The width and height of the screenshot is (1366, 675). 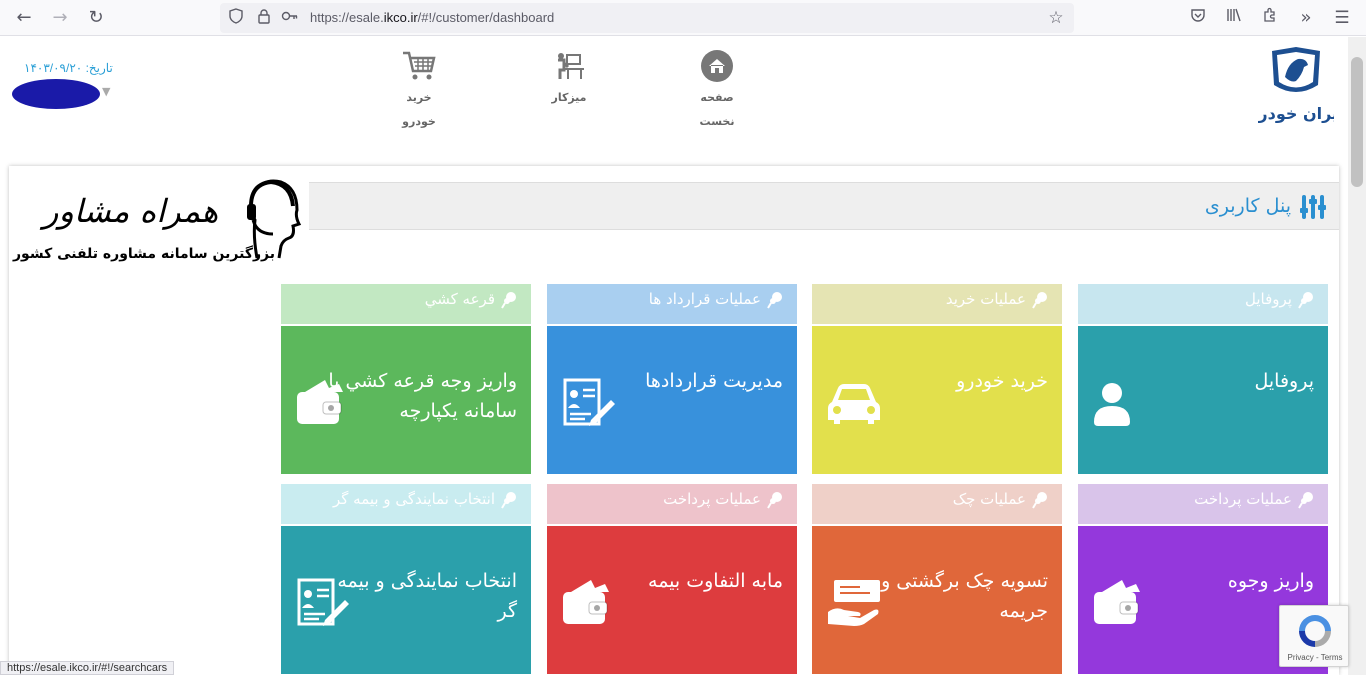 What do you see at coordinates (989, 499) in the screenshot?
I see `tile-caption-text: عمليات چک` at bounding box center [989, 499].